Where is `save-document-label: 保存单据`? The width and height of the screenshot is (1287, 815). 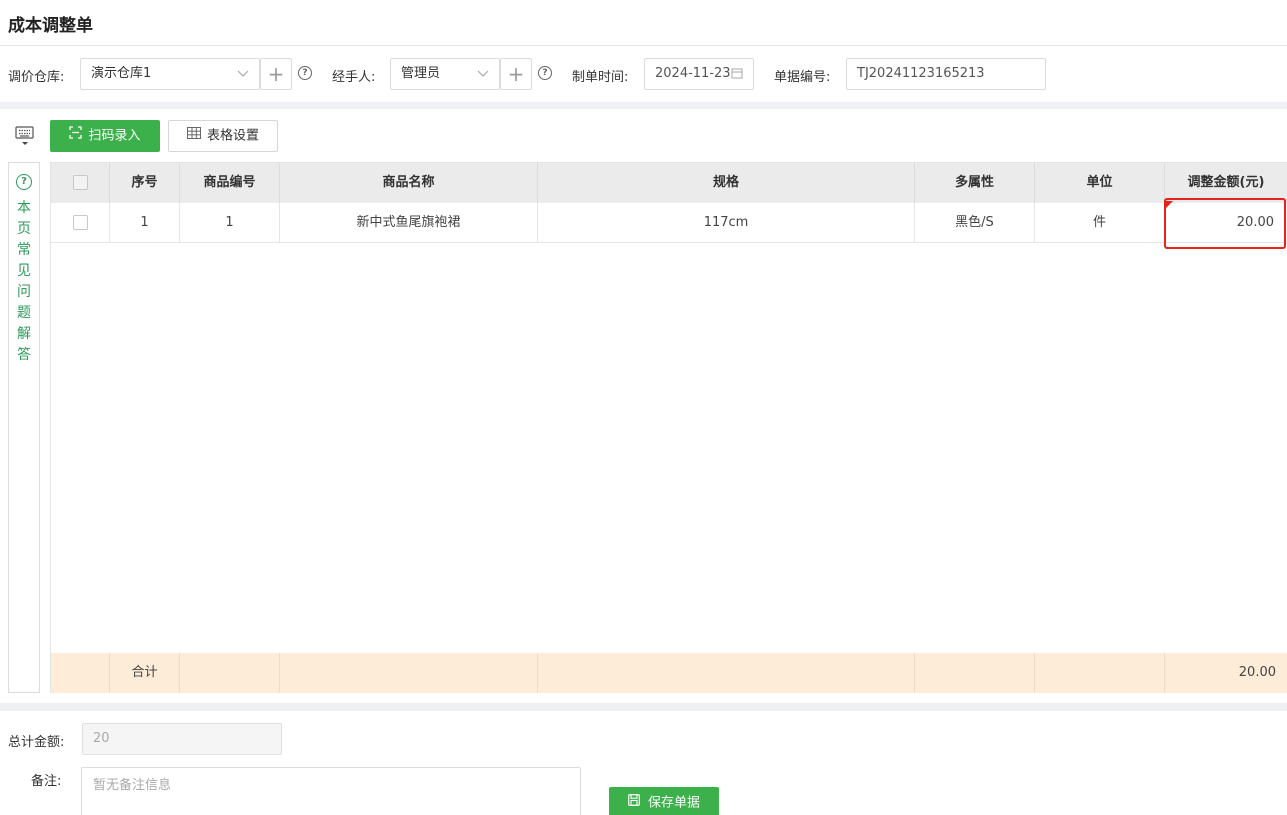 save-document-label: 保存单据 is located at coordinates (673, 803).